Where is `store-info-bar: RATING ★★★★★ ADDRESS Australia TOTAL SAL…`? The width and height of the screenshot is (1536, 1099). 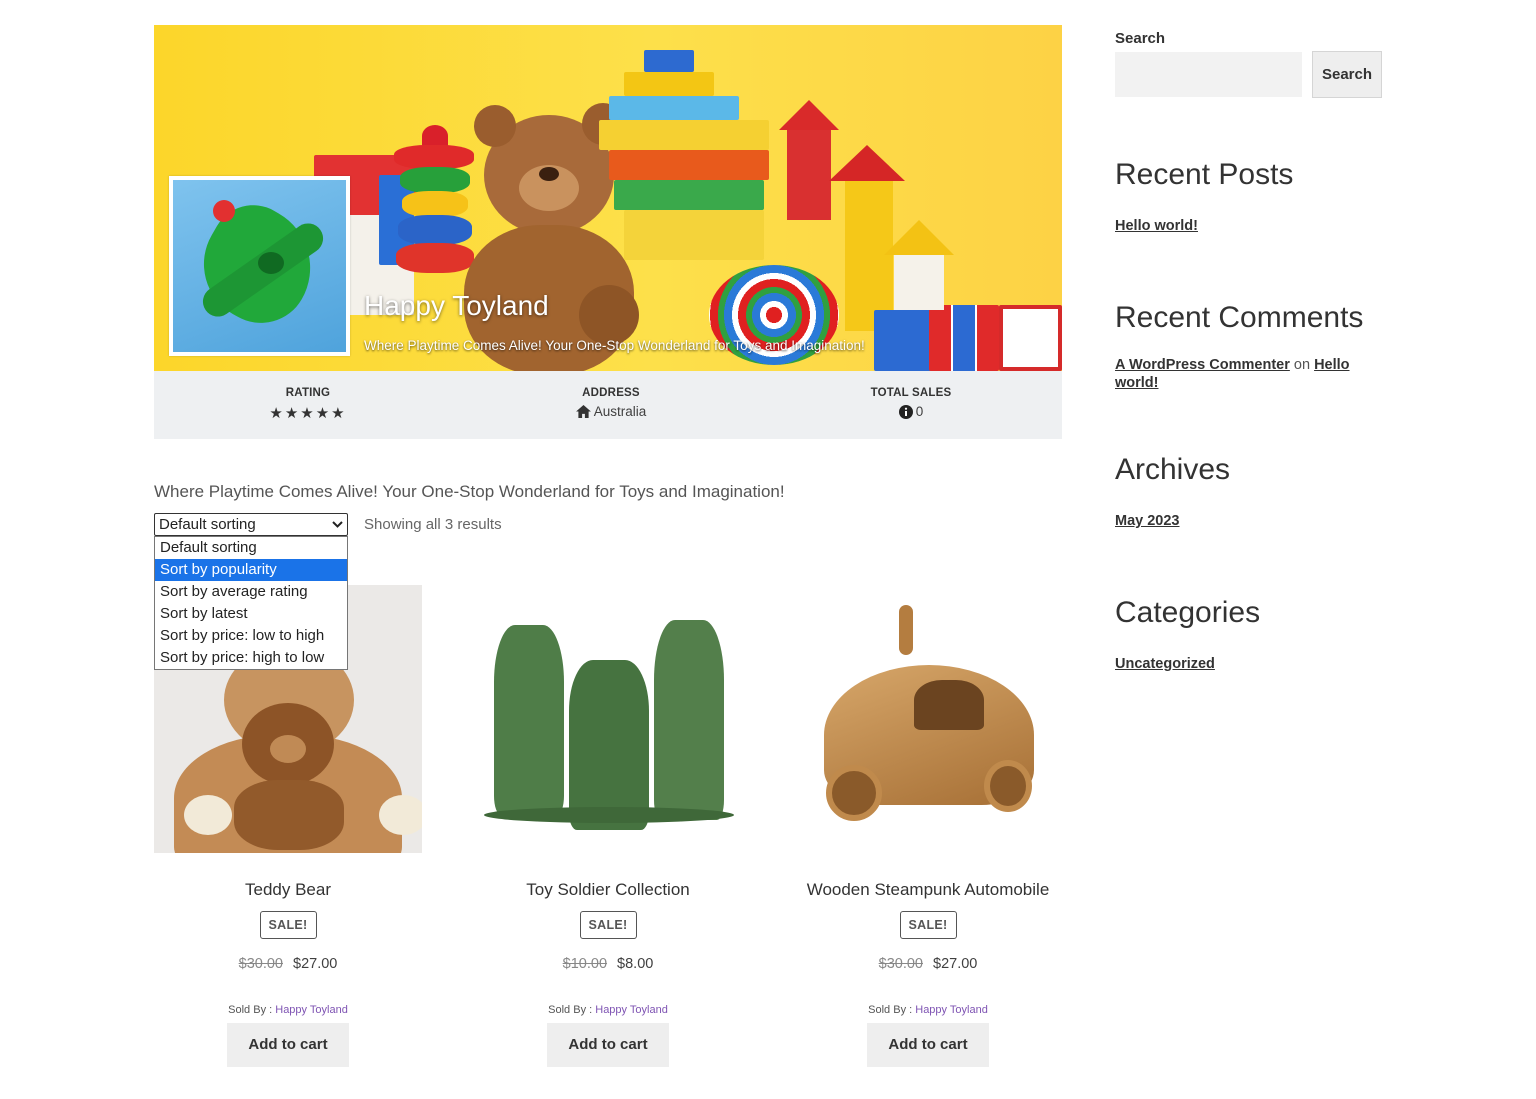
store-info-bar: RATING ★★★★★ ADDRESS Australia TOTAL SAL… is located at coordinates (608, 405).